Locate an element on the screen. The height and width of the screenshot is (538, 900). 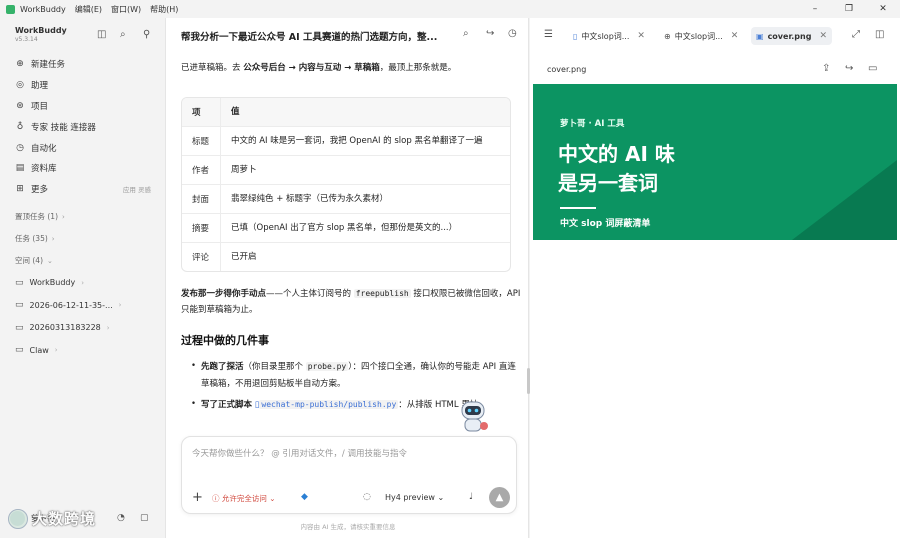
model-selector: Hy4 preview ⌄ is located at coordinates (414, 497).